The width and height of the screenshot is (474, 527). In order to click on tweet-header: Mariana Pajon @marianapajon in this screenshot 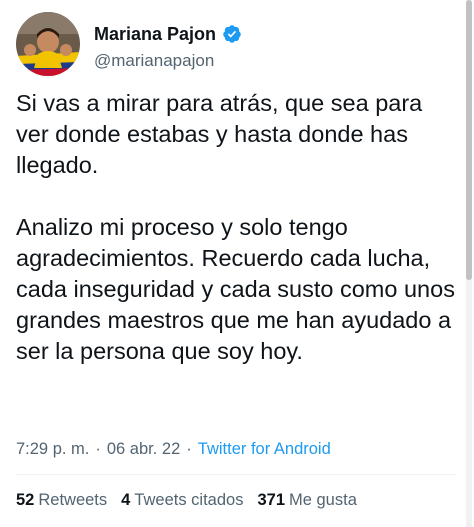, I will do `click(129, 44)`.